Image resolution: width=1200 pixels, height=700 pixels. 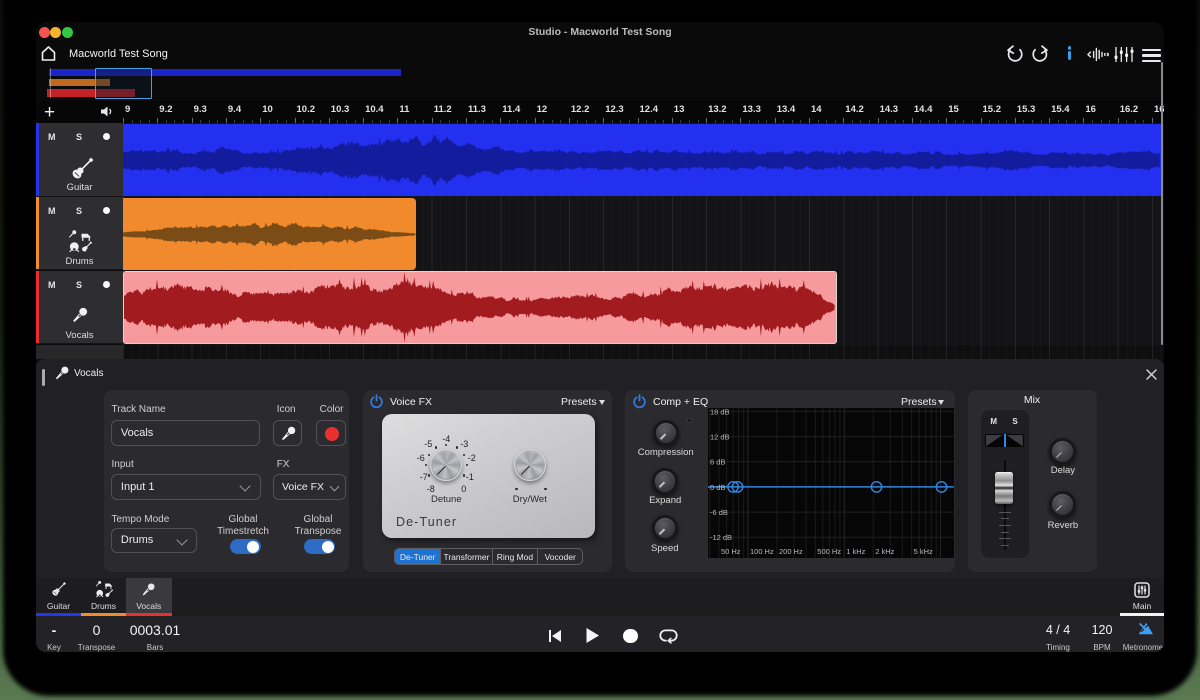 I want to click on svg-text: 18 dB, so click(x=720, y=412).